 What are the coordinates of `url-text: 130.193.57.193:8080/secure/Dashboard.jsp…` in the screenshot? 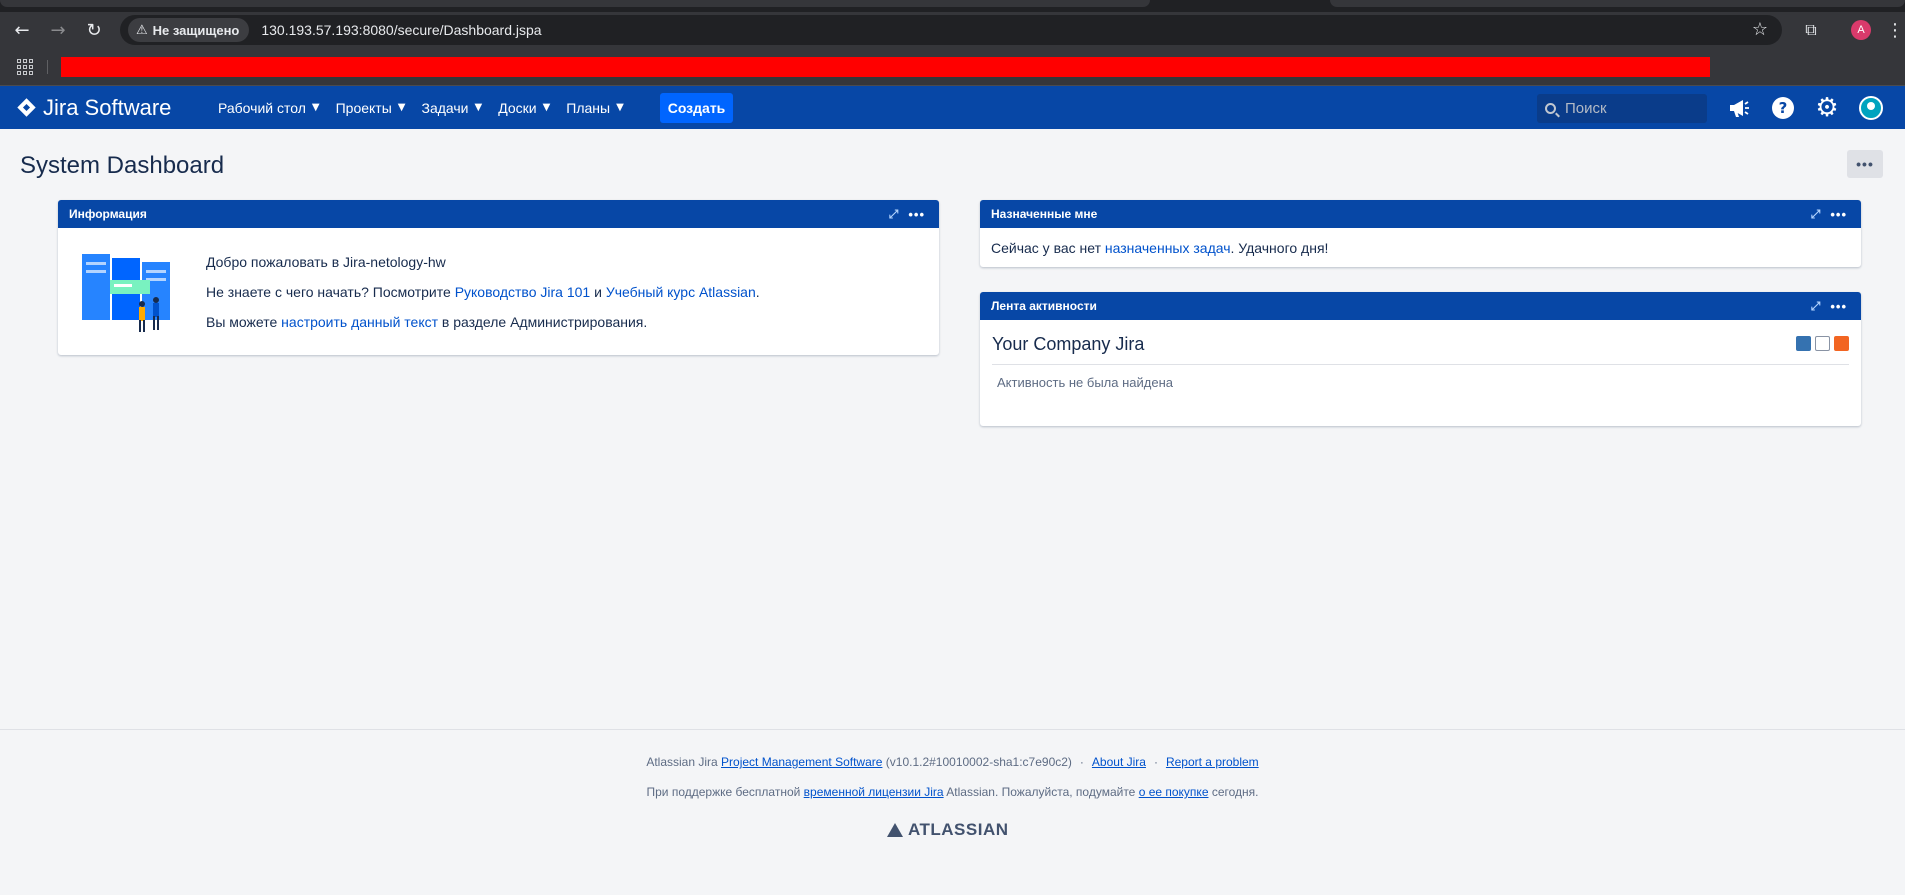 It's located at (401, 30).